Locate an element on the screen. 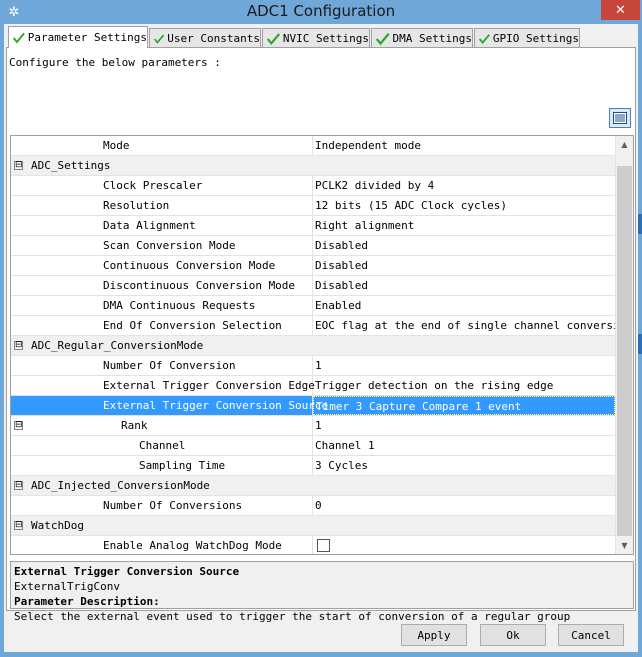 This screenshot has height=657, width=642. window-title: ADC1 Configuration is located at coordinates (321, 11).